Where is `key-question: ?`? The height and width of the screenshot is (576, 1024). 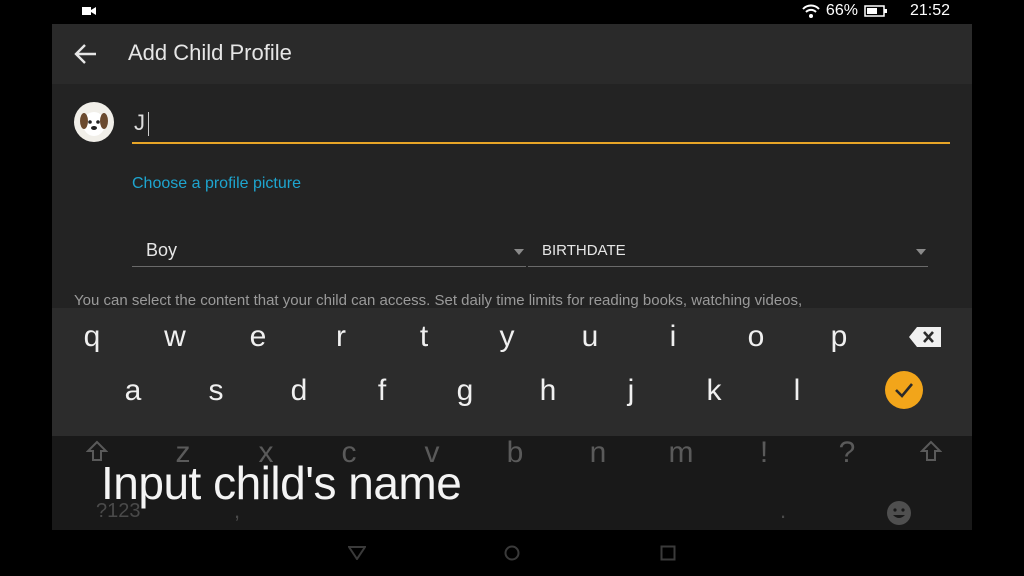 key-question: ? is located at coordinates (847, 453).